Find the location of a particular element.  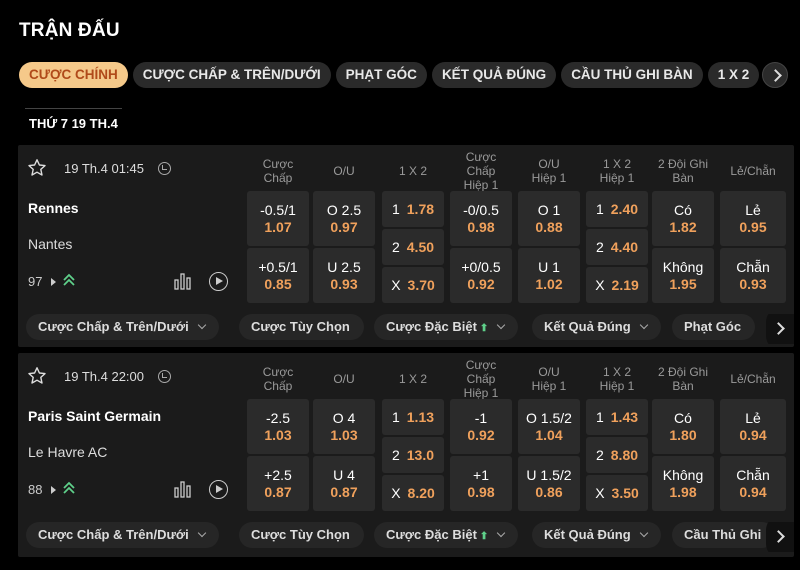

handicap-h1-cell: -1 0.92 is located at coordinates (481, 426).